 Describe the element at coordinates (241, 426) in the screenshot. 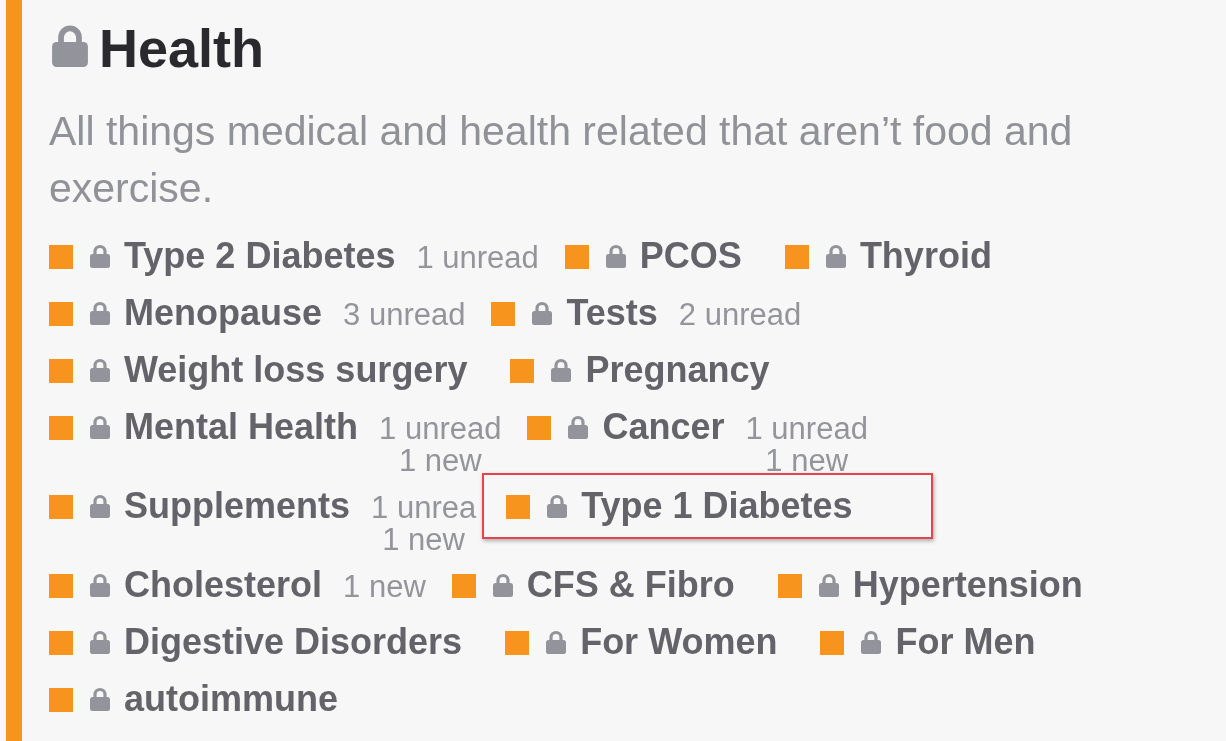

I see `subcategory-link: Mental Health` at that location.